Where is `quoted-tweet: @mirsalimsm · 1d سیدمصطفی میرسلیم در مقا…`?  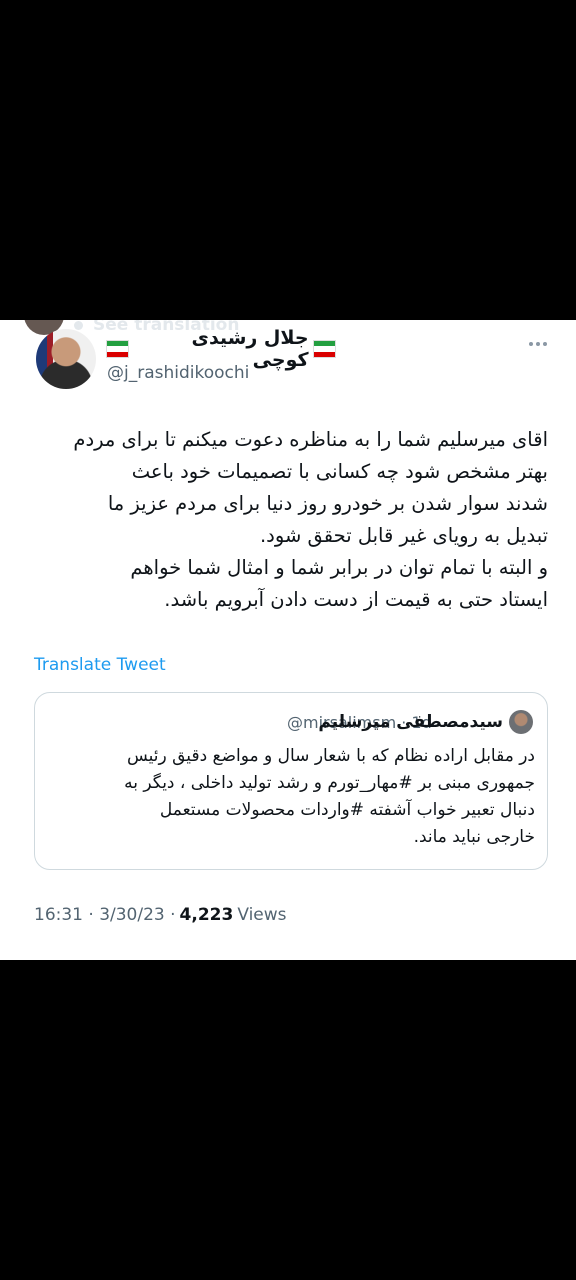
quoted-tweet: @mirsalimsm · 1d سیدمصطفی میرسلیم در مقا… is located at coordinates (291, 781).